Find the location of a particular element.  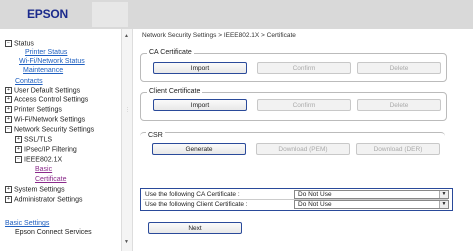

sidebar-item-ssl-tls: + SSL/TLS is located at coordinates (33, 140).